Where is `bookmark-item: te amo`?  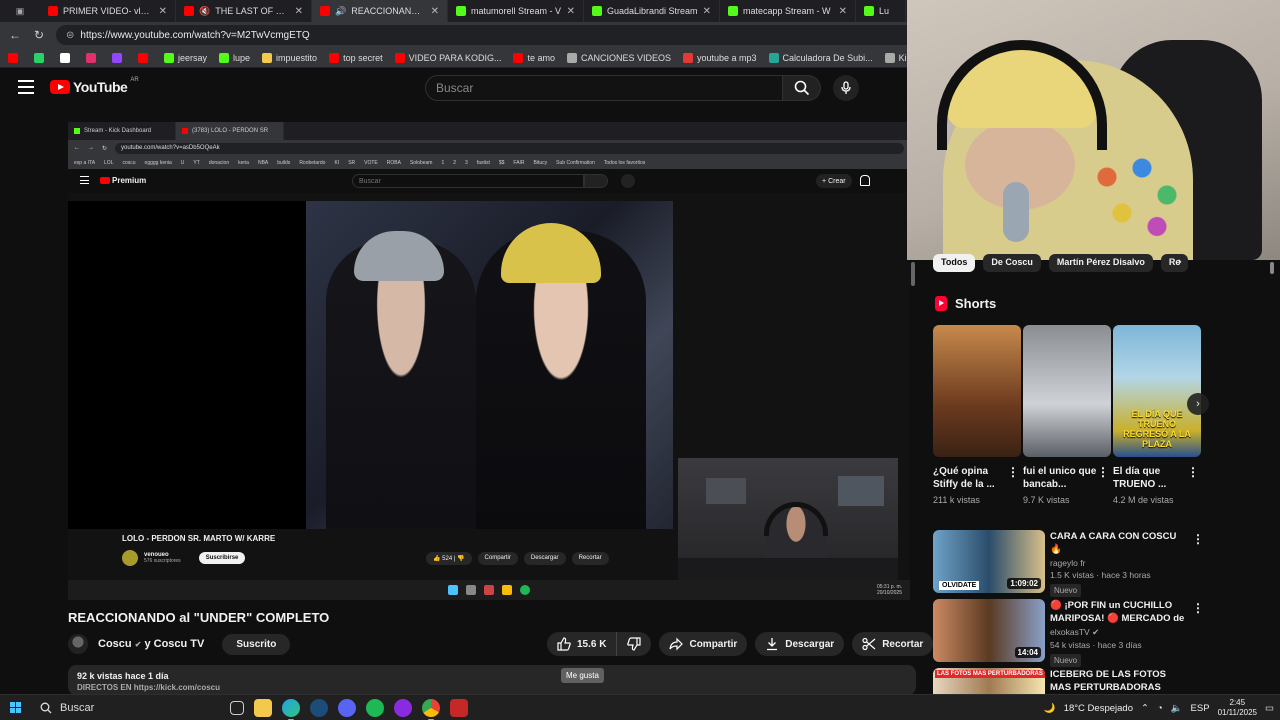 bookmark-item: te amo is located at coordinates (534, 57).